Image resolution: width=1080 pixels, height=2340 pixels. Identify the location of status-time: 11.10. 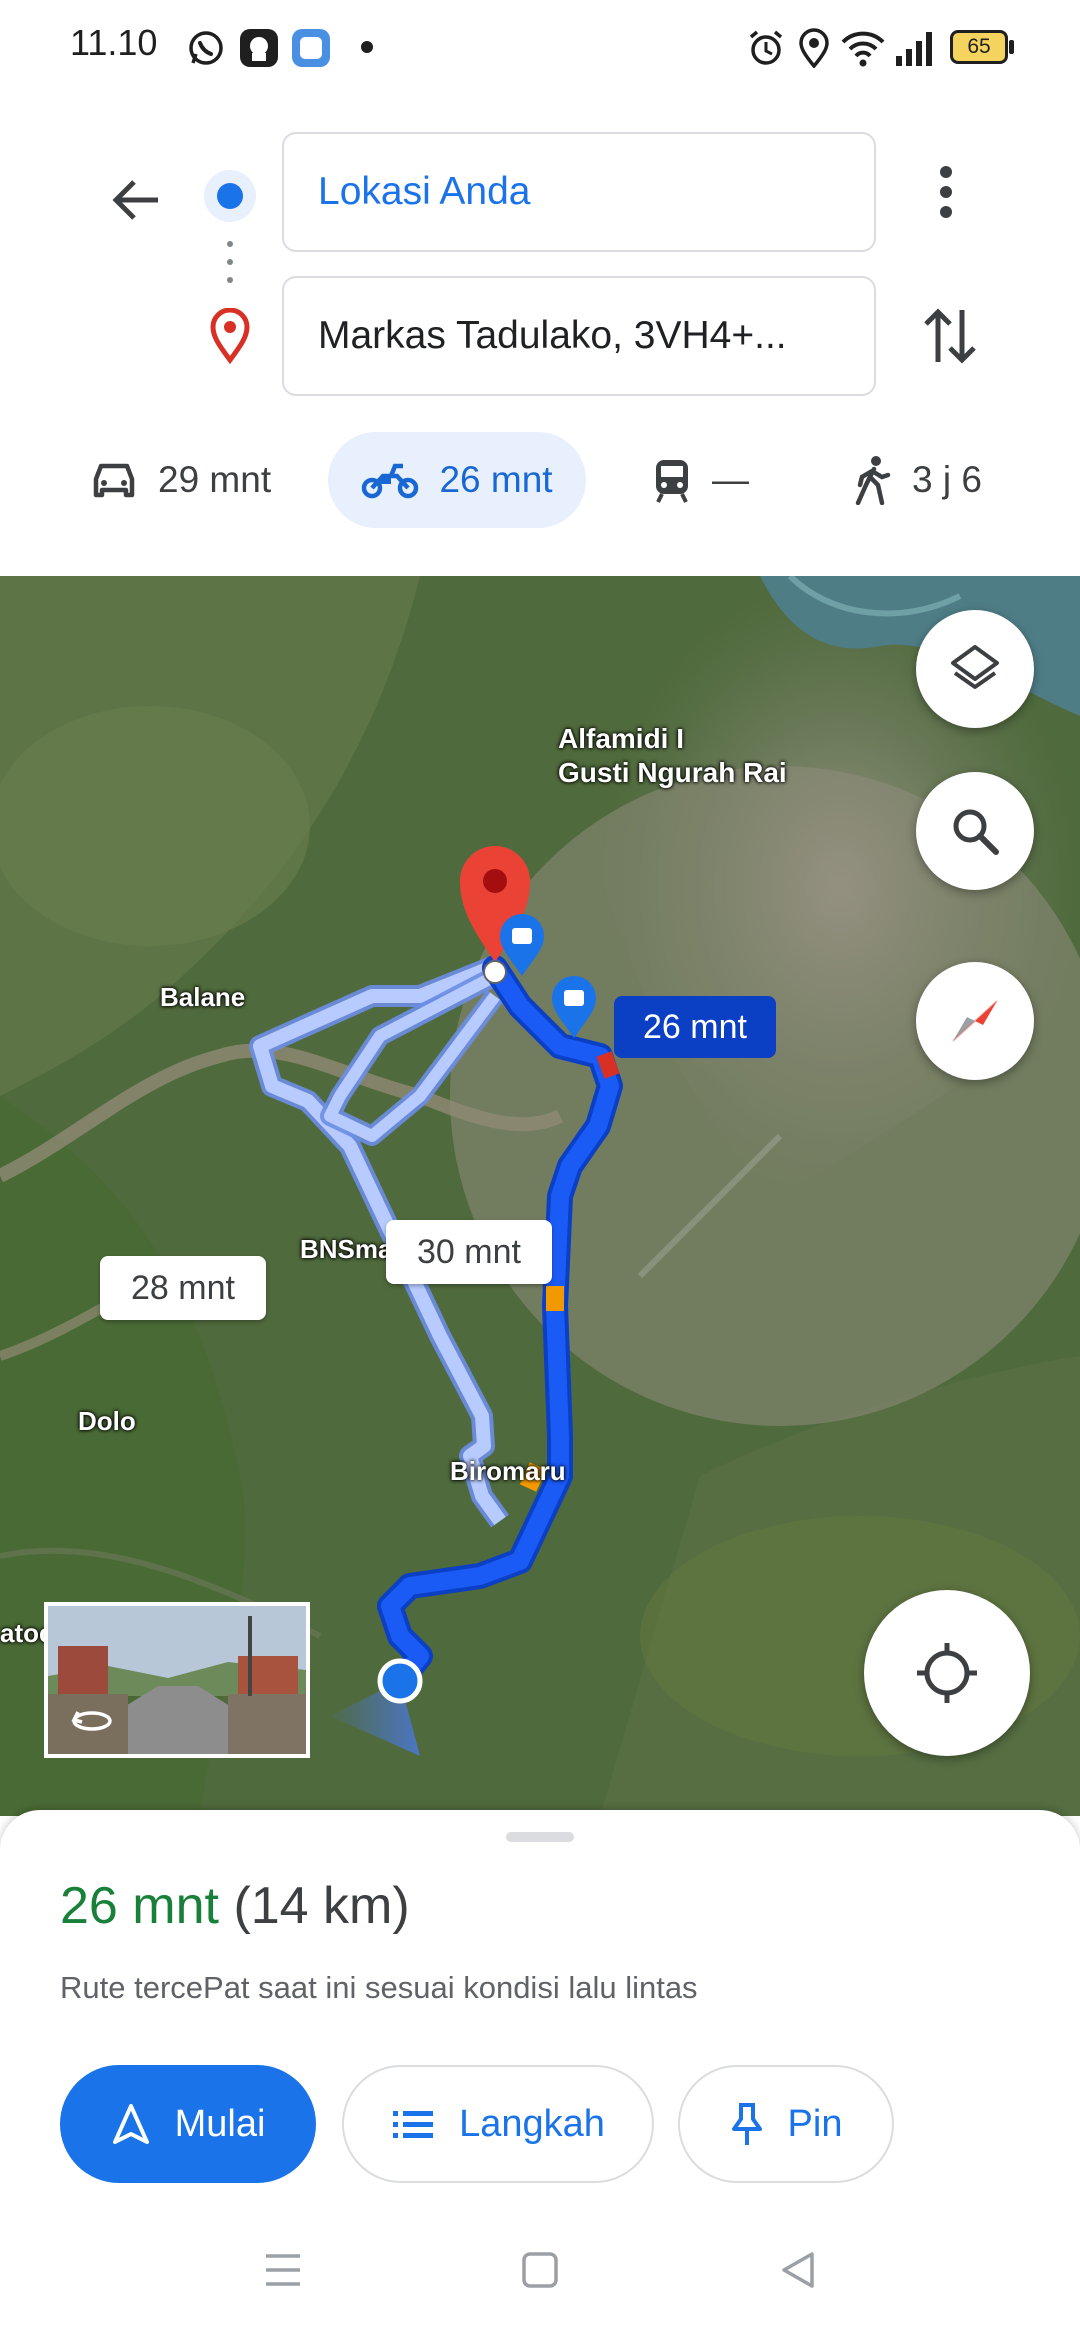
(114, 42).